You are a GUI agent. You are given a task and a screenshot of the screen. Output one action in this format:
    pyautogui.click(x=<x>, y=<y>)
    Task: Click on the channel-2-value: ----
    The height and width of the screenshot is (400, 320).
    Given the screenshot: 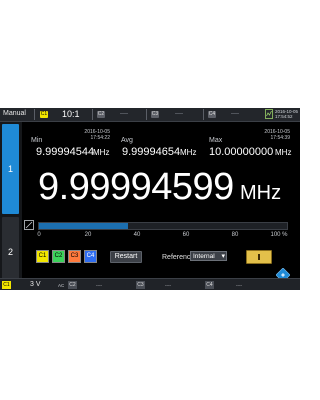 What is the action you would take?
    pyautogui.click(x=124, y=114)
    